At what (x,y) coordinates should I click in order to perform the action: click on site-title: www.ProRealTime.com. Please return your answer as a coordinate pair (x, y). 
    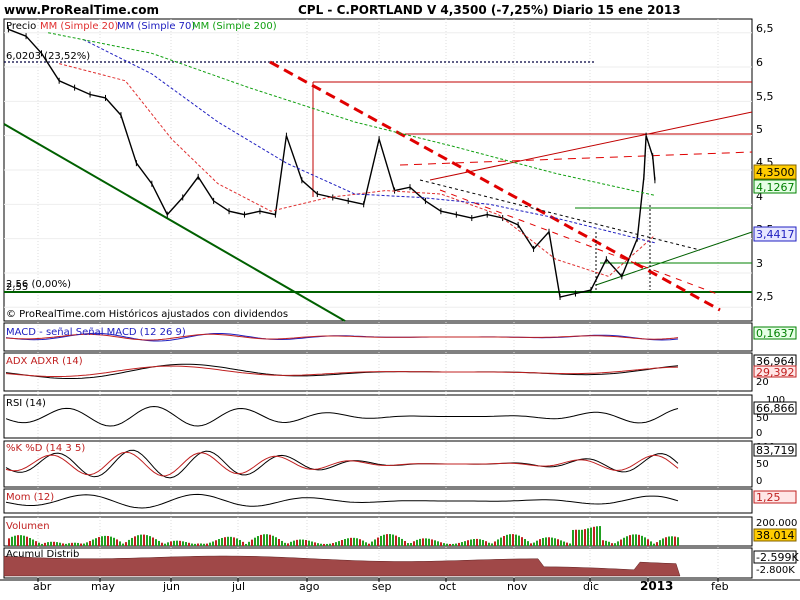
    Looking at the image, I should click on (81, 10).